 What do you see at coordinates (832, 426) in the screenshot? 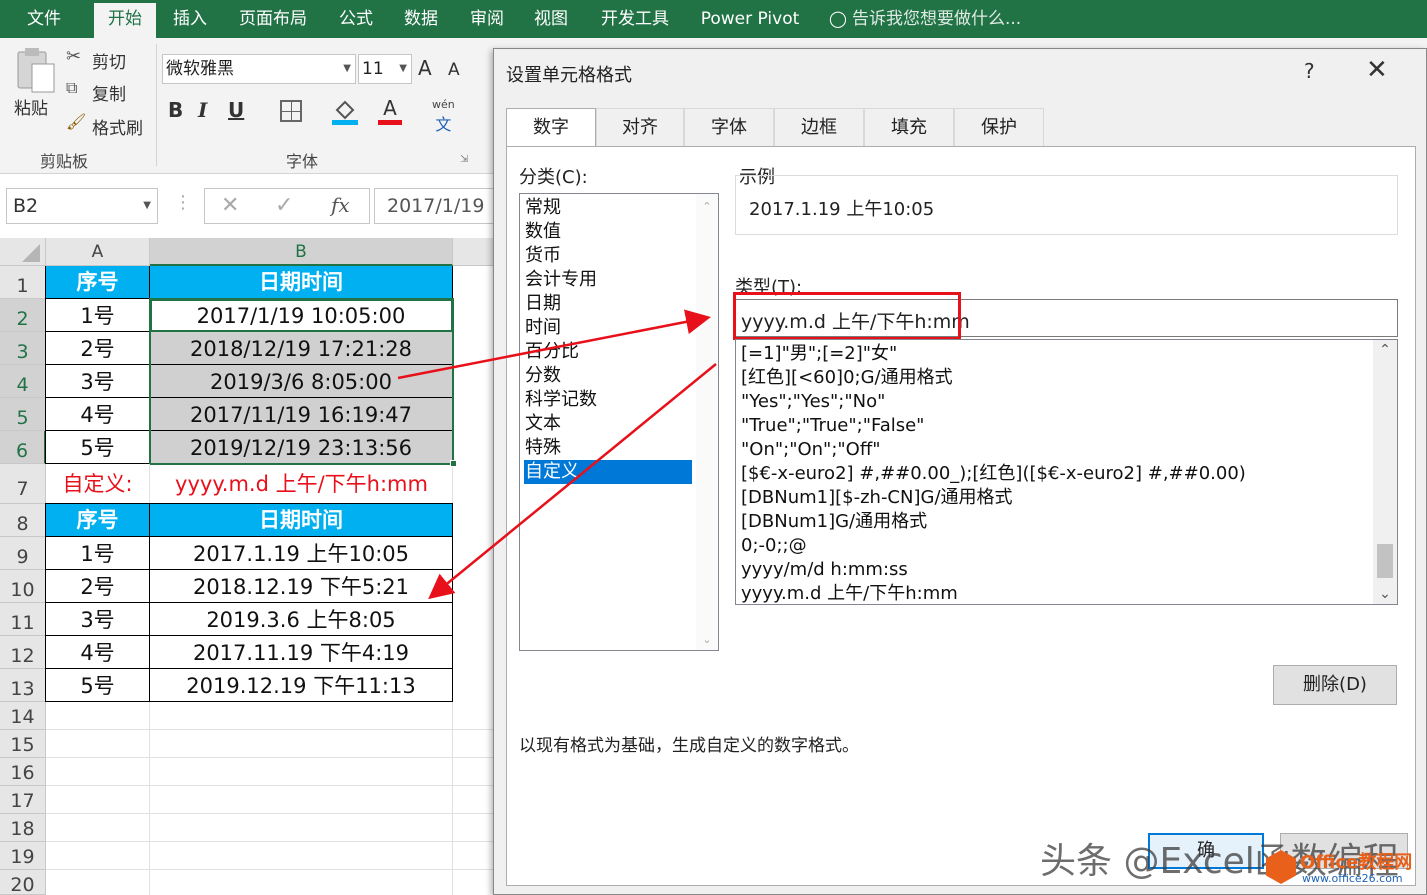
I see `list-item: "True";"True";"False"` at bounding box center [832, 426].